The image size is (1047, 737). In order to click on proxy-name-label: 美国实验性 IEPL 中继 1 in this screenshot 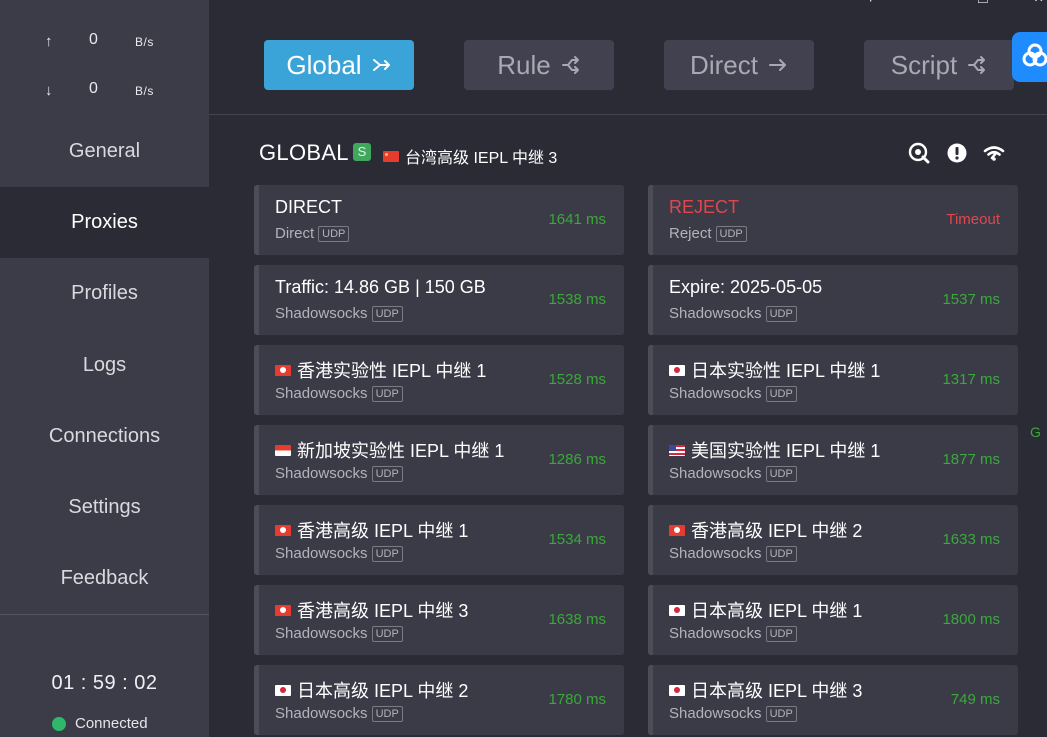, I will do `click(786, 451)`.